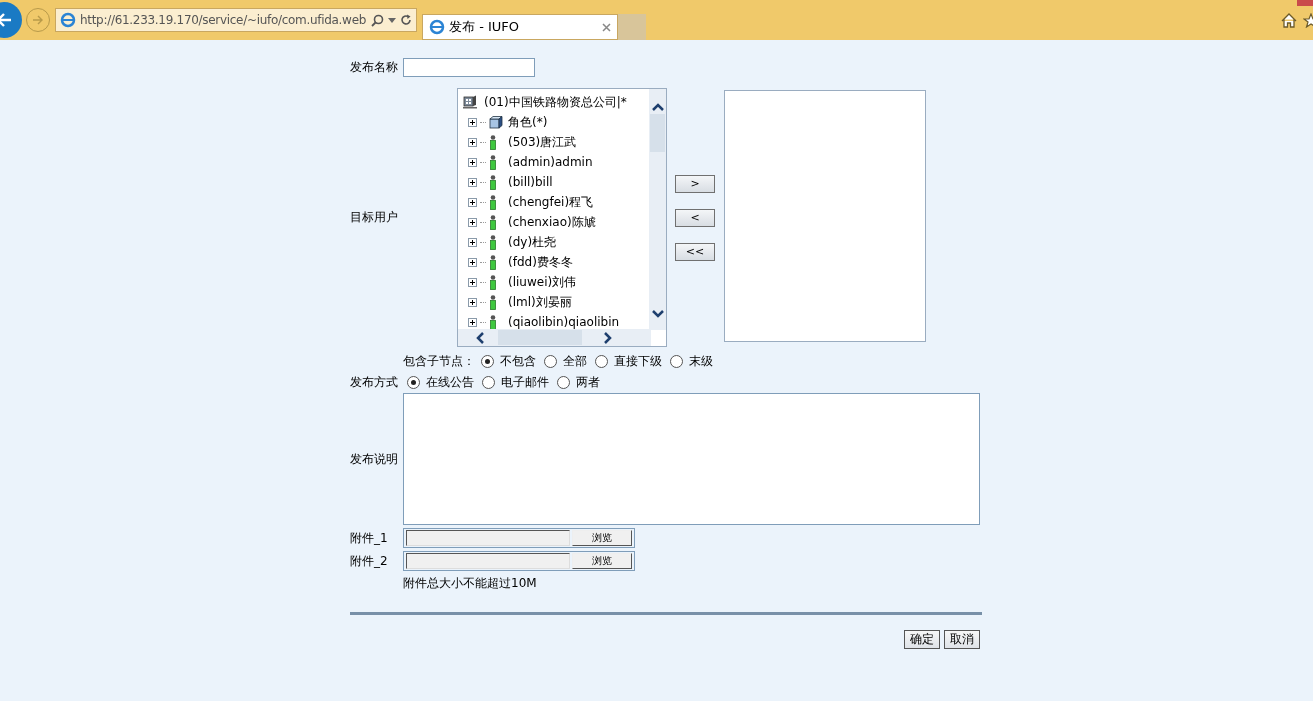 This screenshot has height=701, width=1313. Describe the element at coordinates (922, 639) in the screenshot. I see `confirm-button: 确定` at that location.